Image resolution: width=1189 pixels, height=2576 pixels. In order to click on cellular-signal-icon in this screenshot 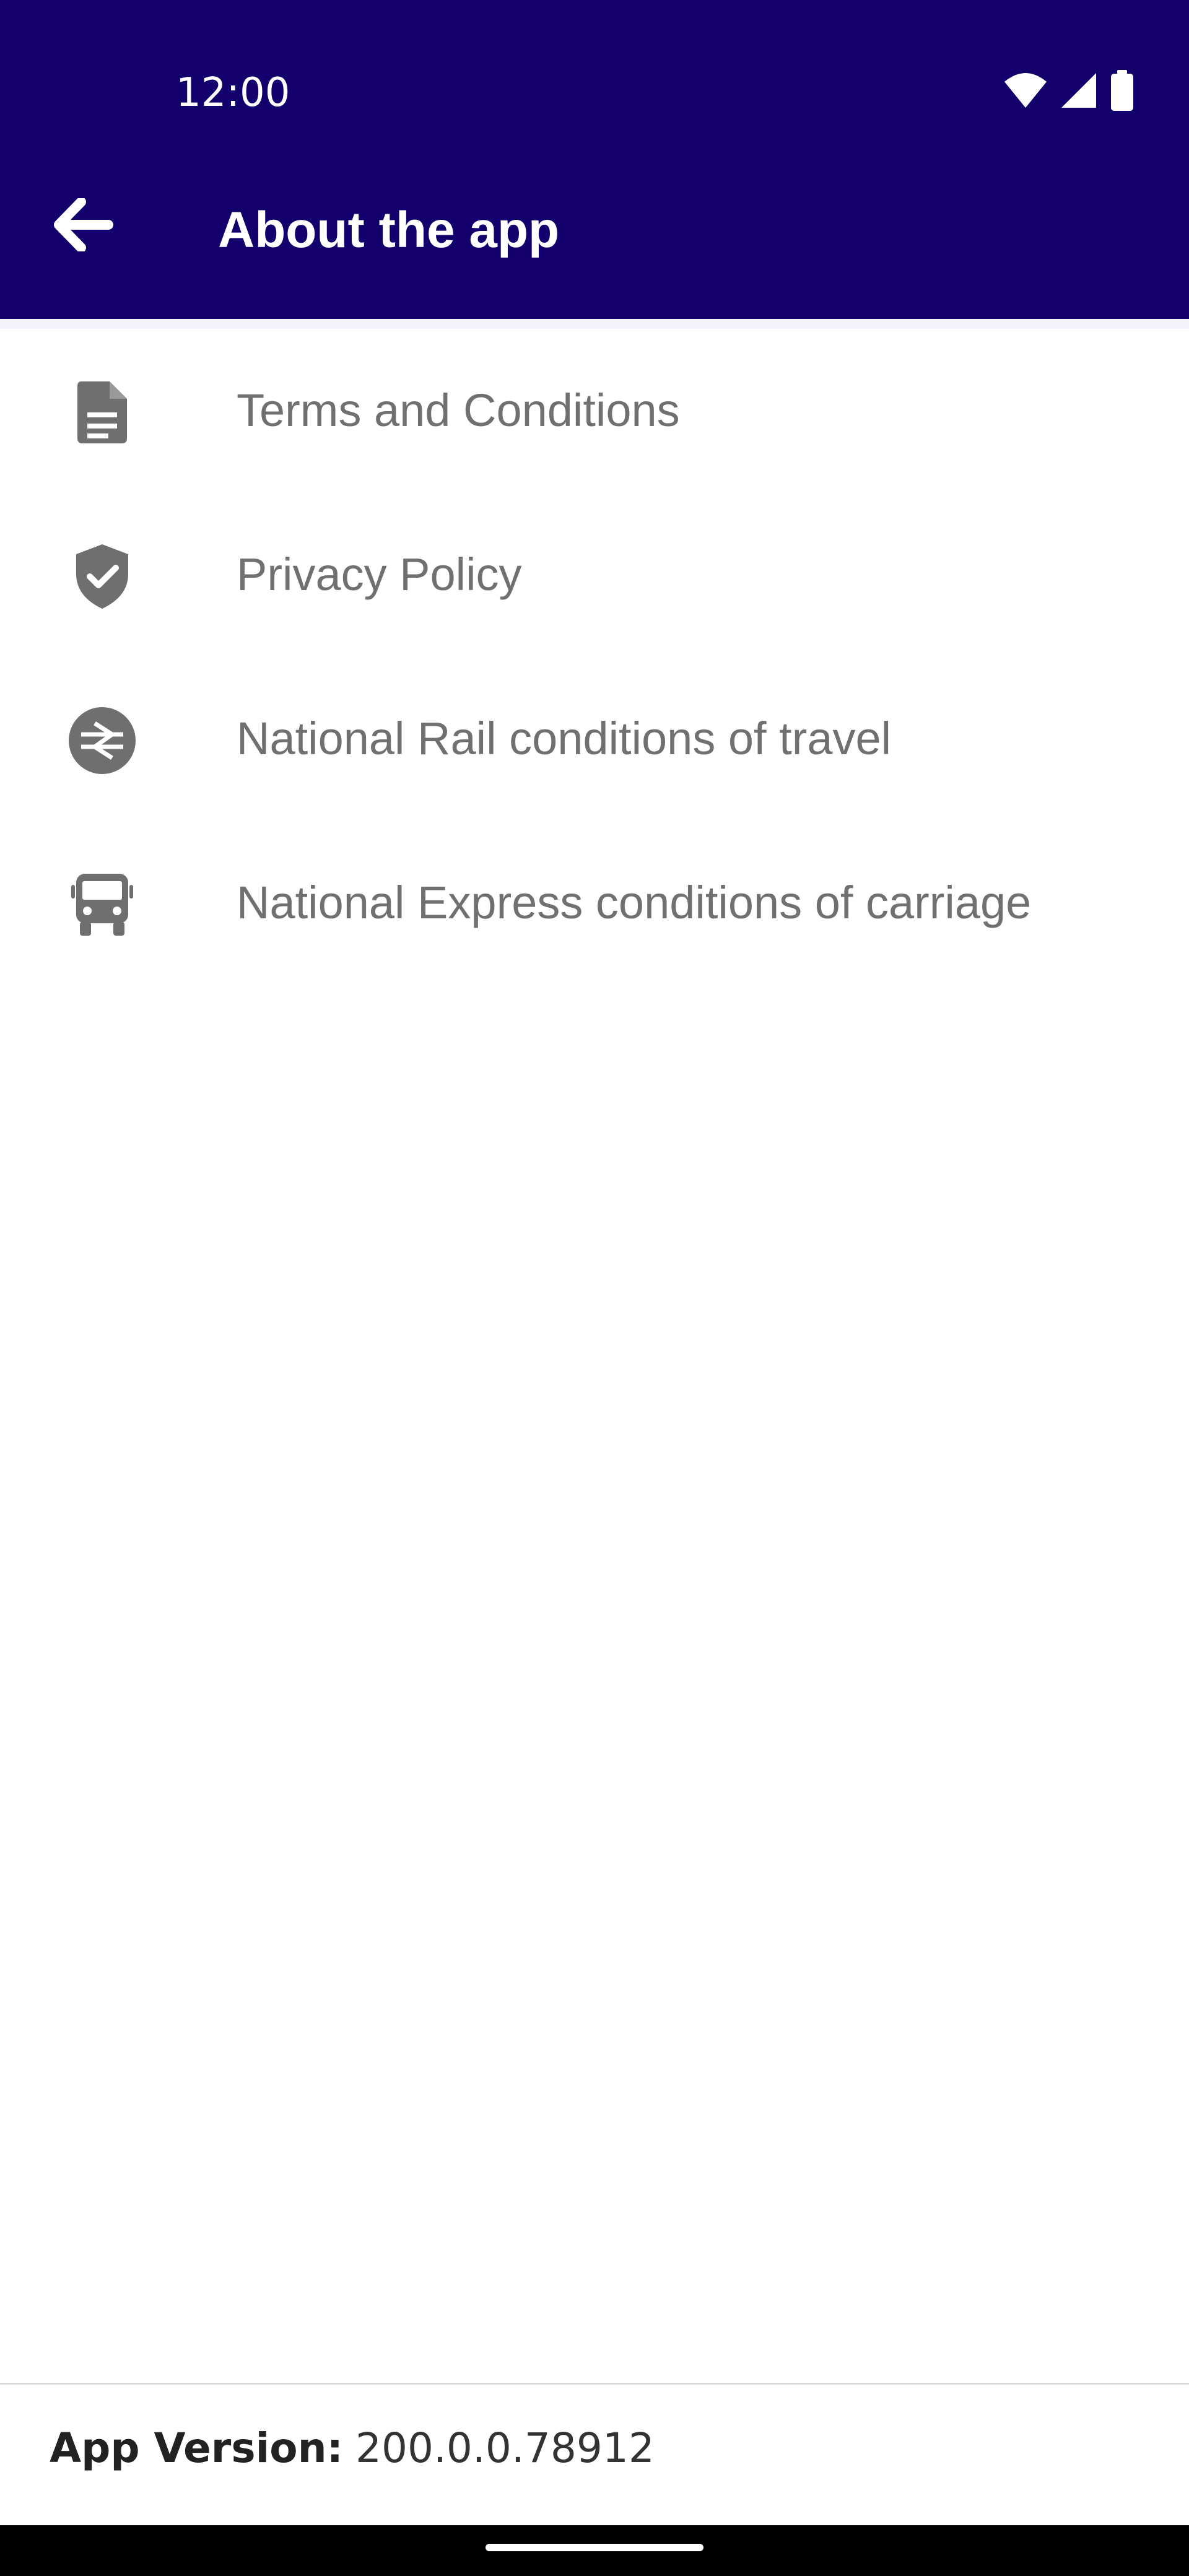, I will do `click(1078, 90)`.